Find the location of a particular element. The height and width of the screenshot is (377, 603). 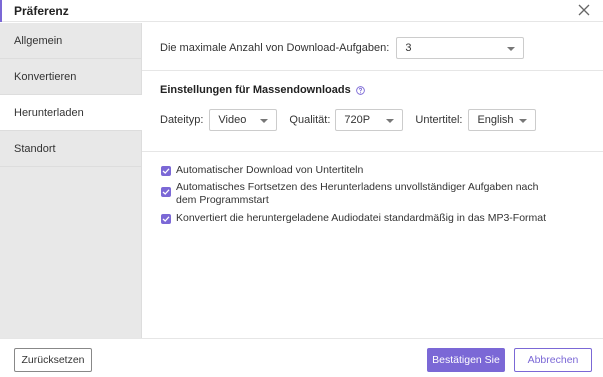

footer: Zurücksetzen Bestätigen Sie Abbrechen is located at coordinates (301, 357).